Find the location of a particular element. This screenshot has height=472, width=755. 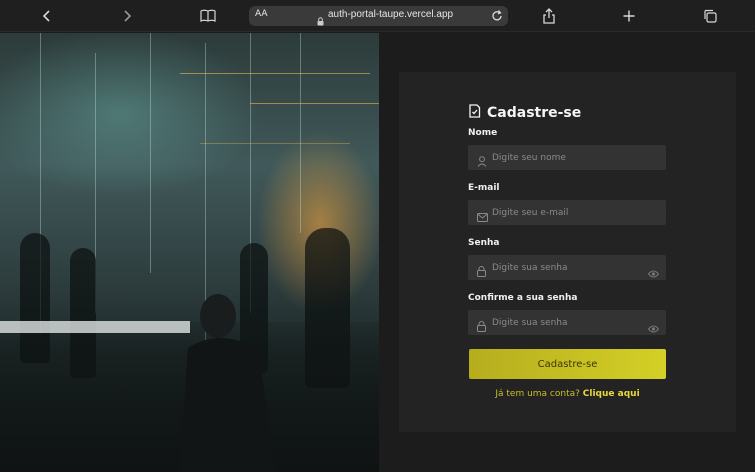

person-with-laptop-illustration is located at coordinates (227, 383).